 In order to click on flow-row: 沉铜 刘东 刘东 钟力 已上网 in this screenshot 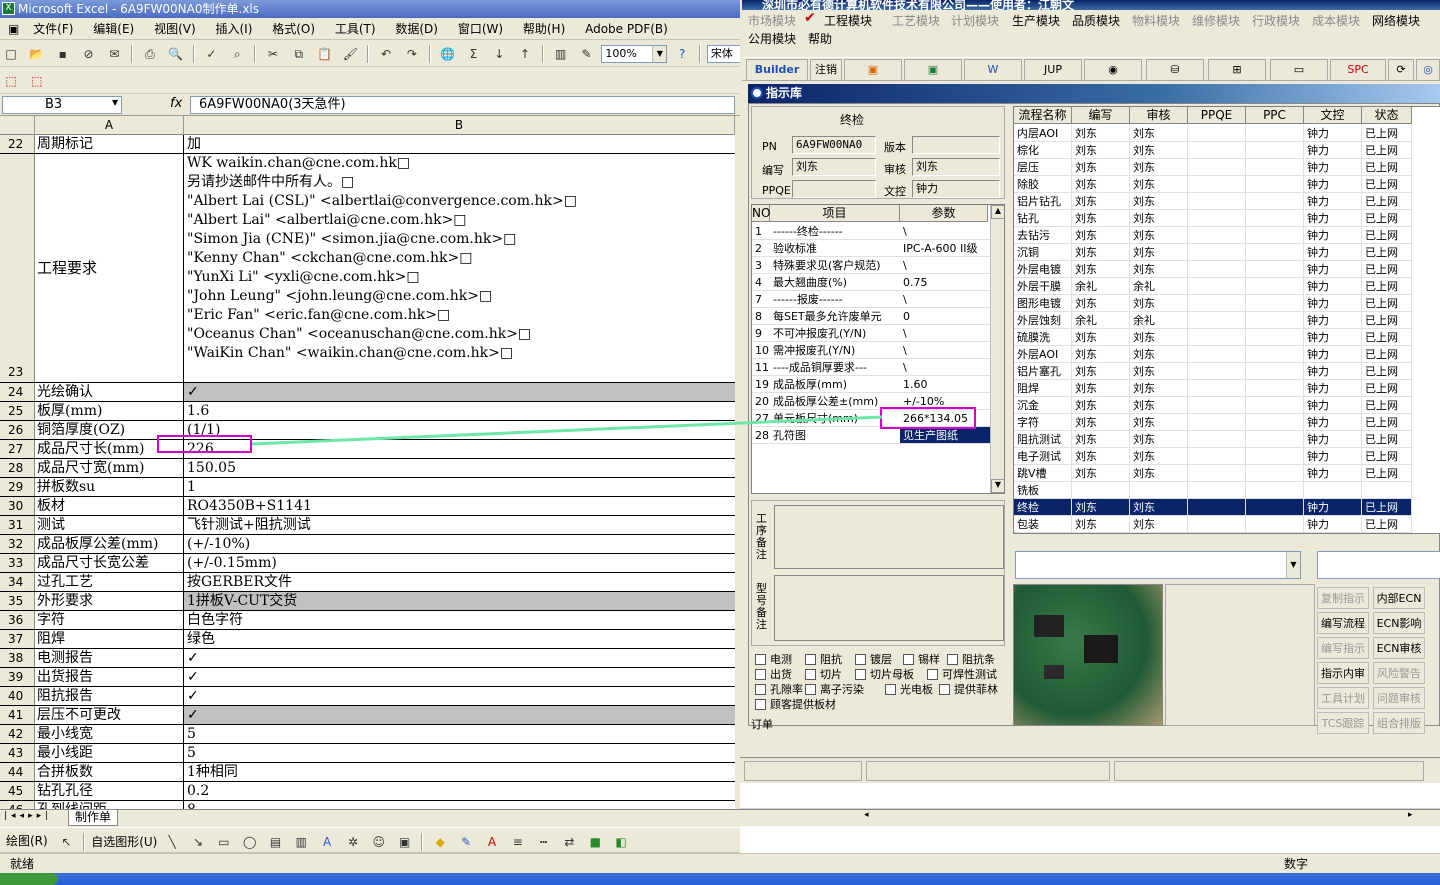, I will do `click(1227, 252)`.